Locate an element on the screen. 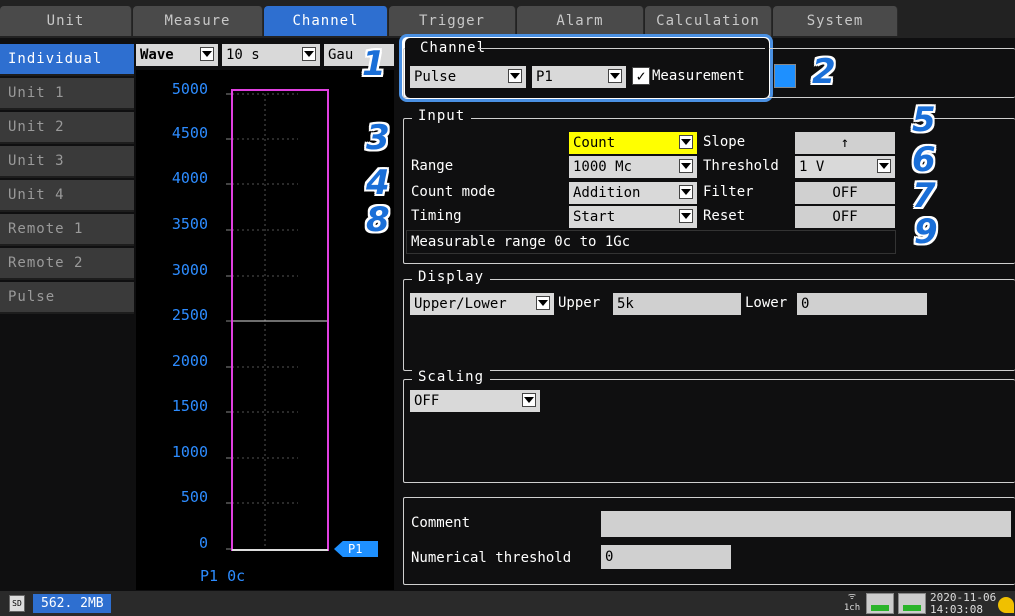 This screenshot has height=616, width=1015. scaling-group-title: Scaling is located at coordinates (451, 377).